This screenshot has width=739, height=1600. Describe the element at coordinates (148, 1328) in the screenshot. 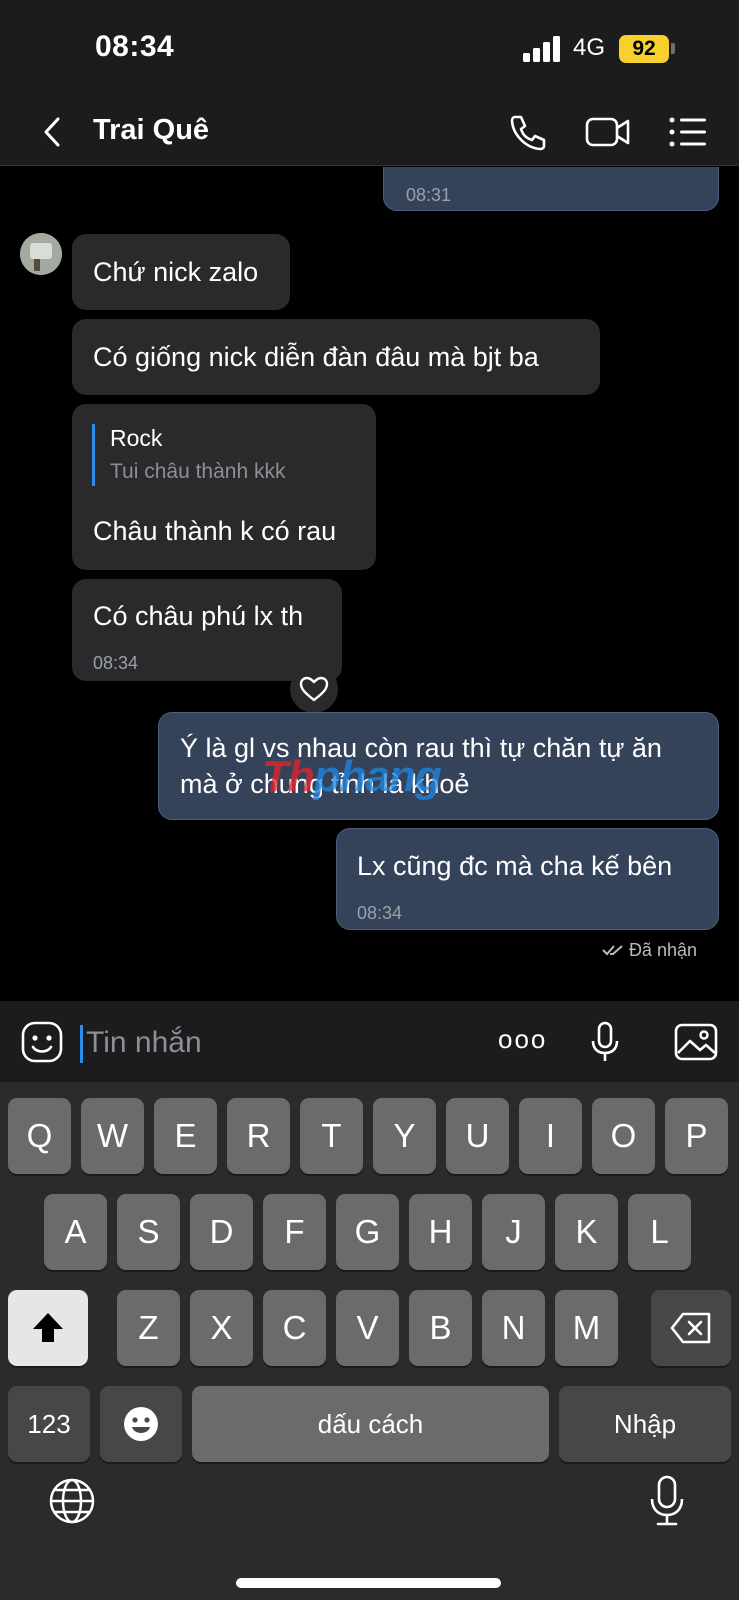

I see `key-z: Z` at that location.